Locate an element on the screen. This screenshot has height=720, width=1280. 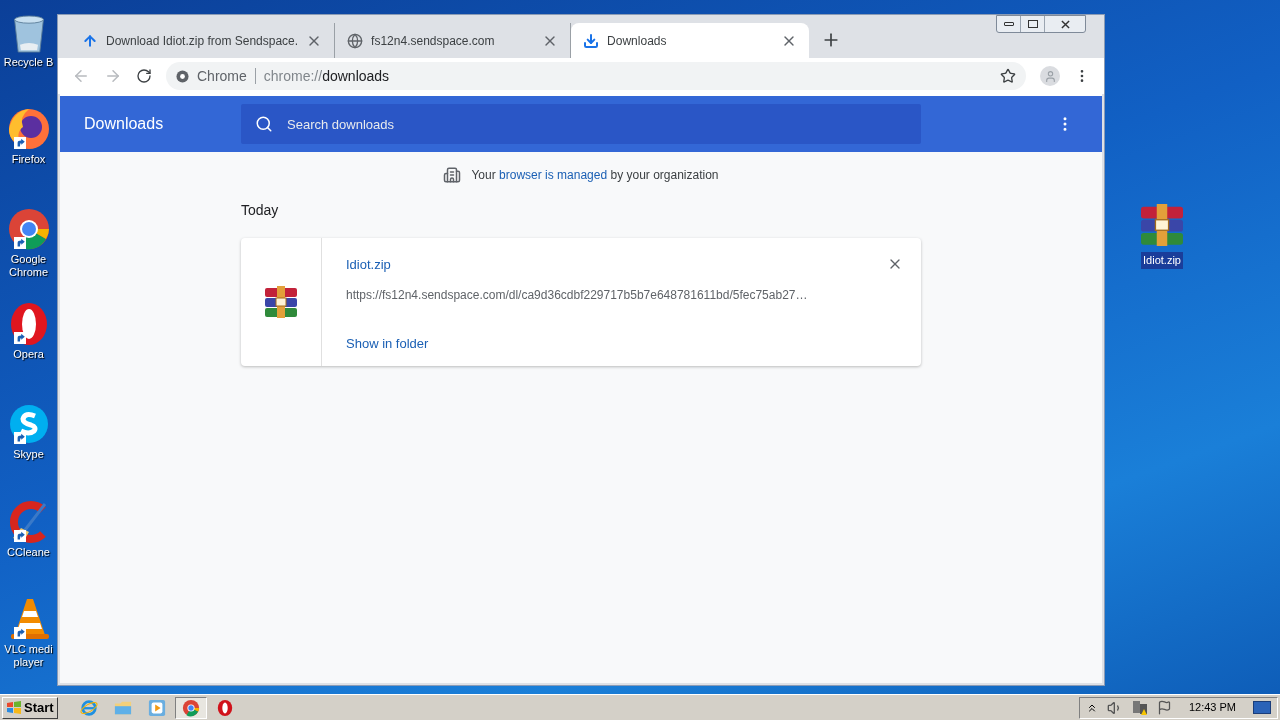
show-in-folder-link: Show in folder is located at coordinates (387, 343).